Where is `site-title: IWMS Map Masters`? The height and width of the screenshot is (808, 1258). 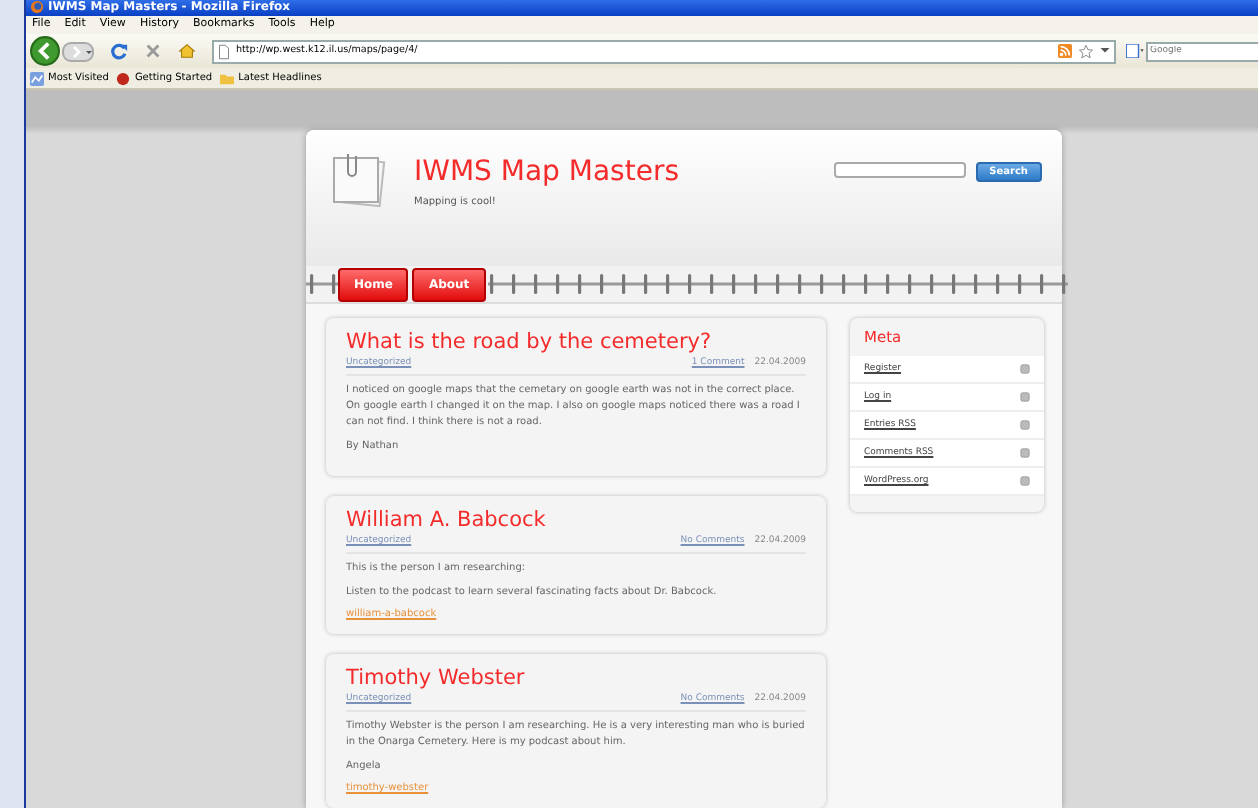
site-title: IWMS Map Masters is located at coordinates (624, 172).